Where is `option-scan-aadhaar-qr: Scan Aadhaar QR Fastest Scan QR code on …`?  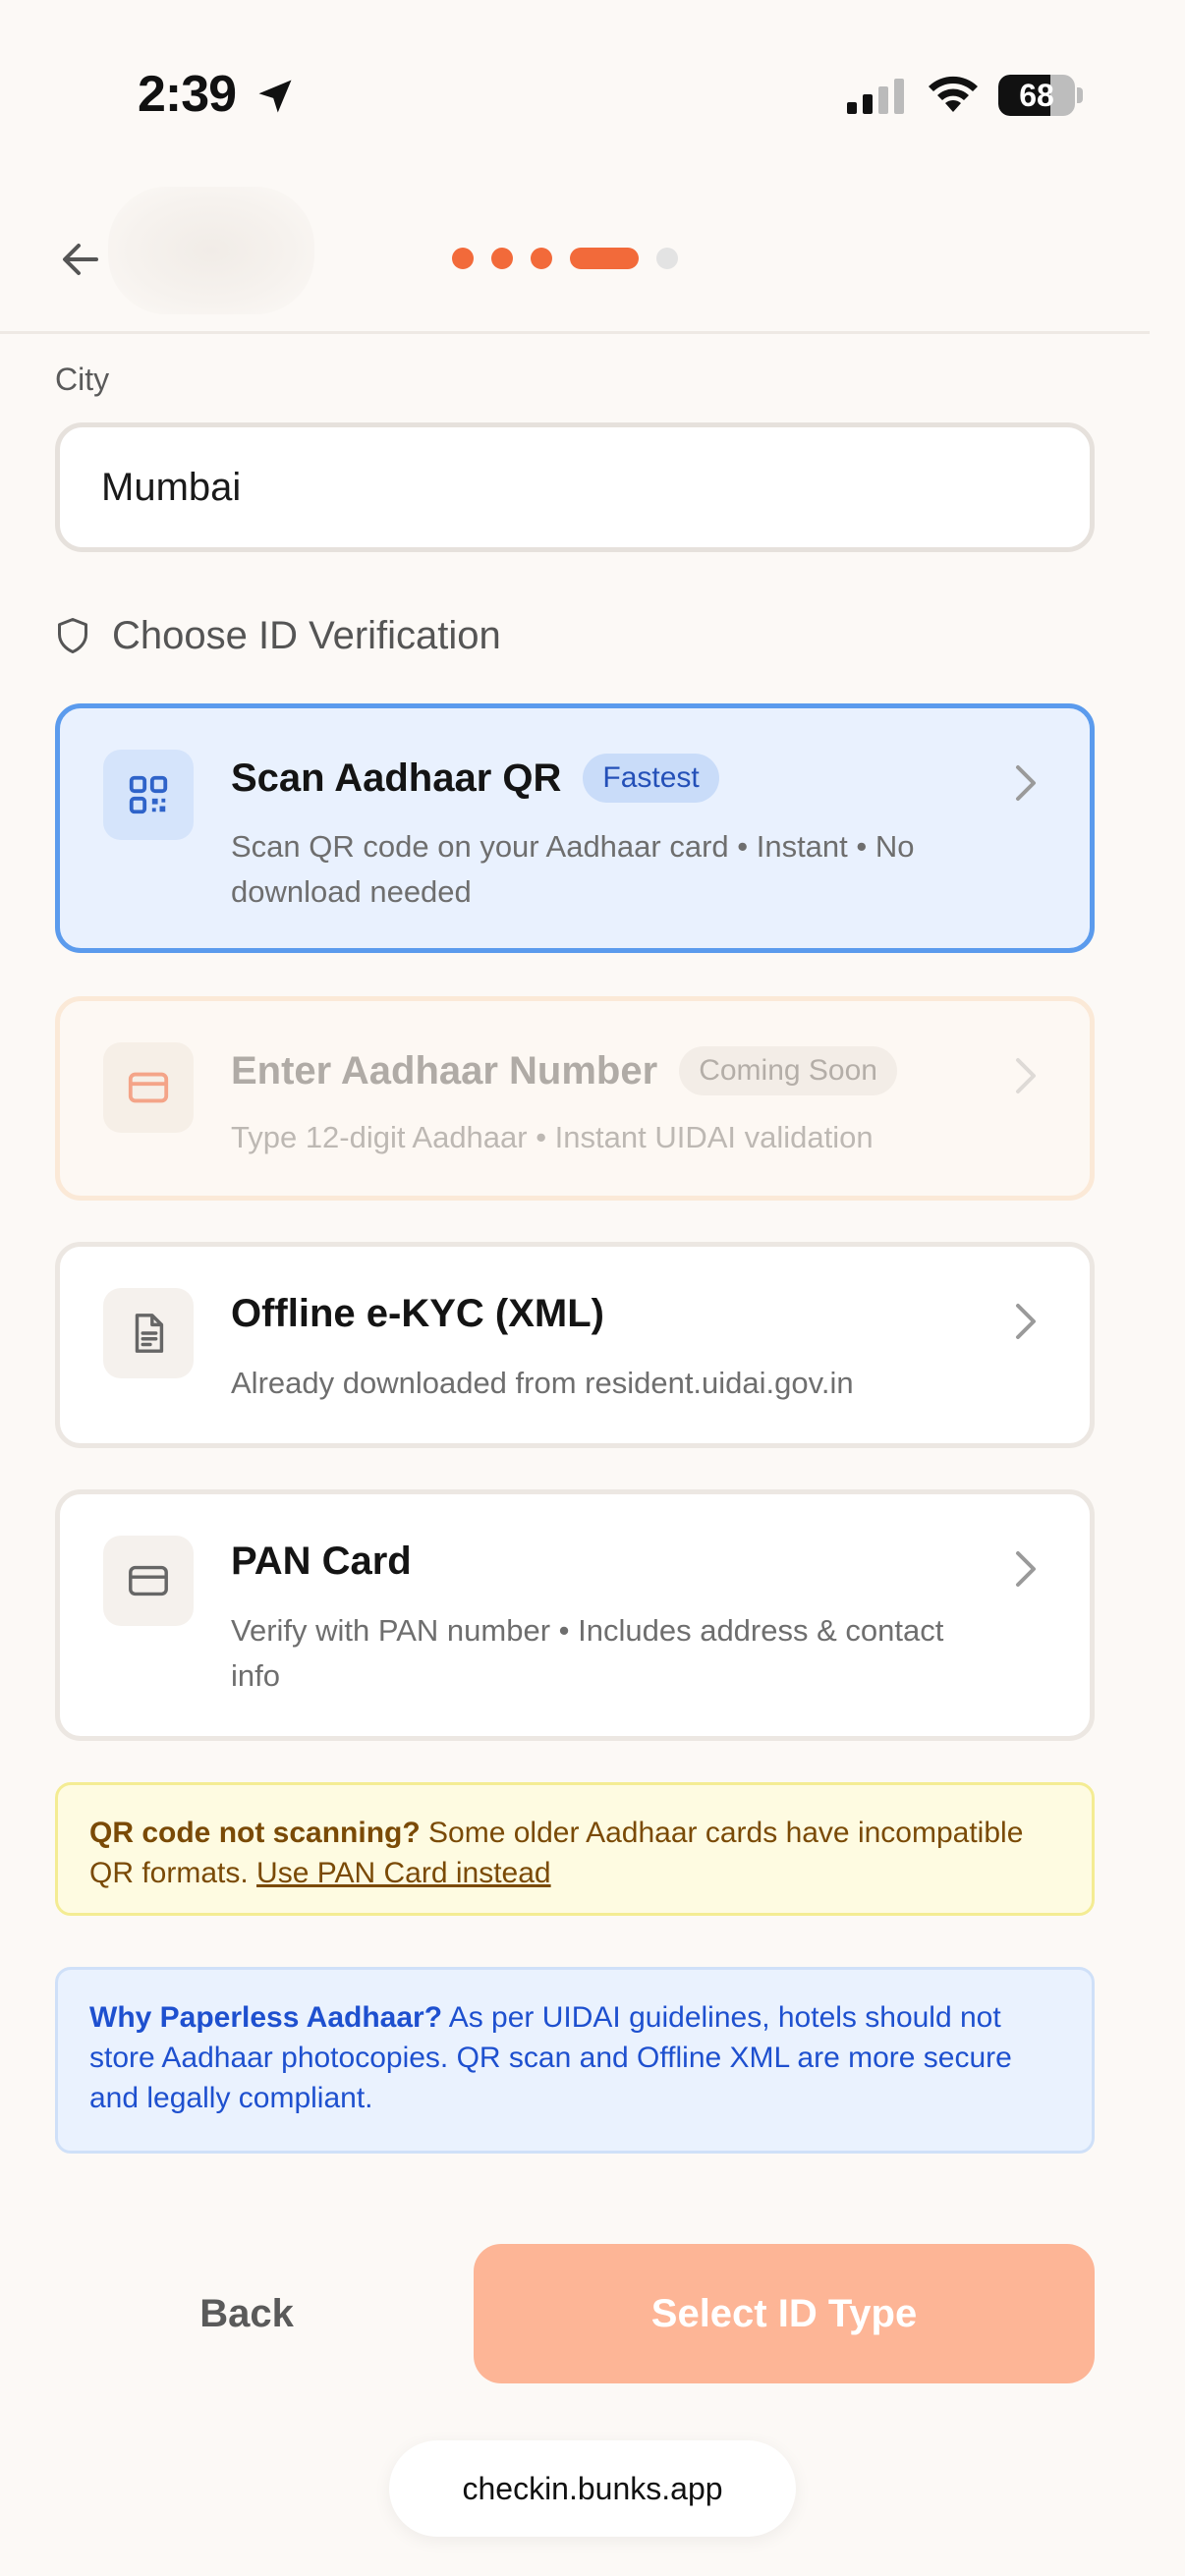 option-scan-aadhaar-qr: Scan Aadhaar QR Fastest Scan QR code on … is located at coordinates (575, 828).